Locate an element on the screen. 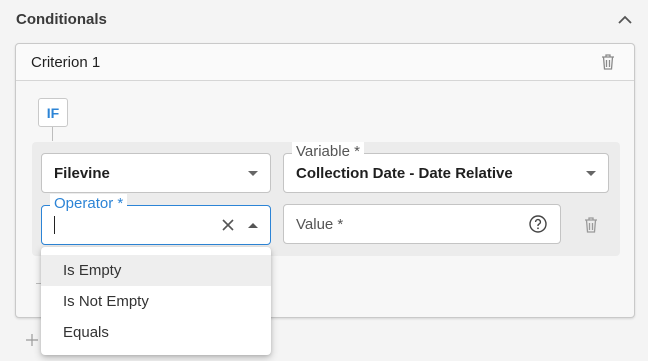 Image resolution: width=648 pixels, height=361 pixels. option-is-empty: Is Empty is located at coordinates (156, 270).